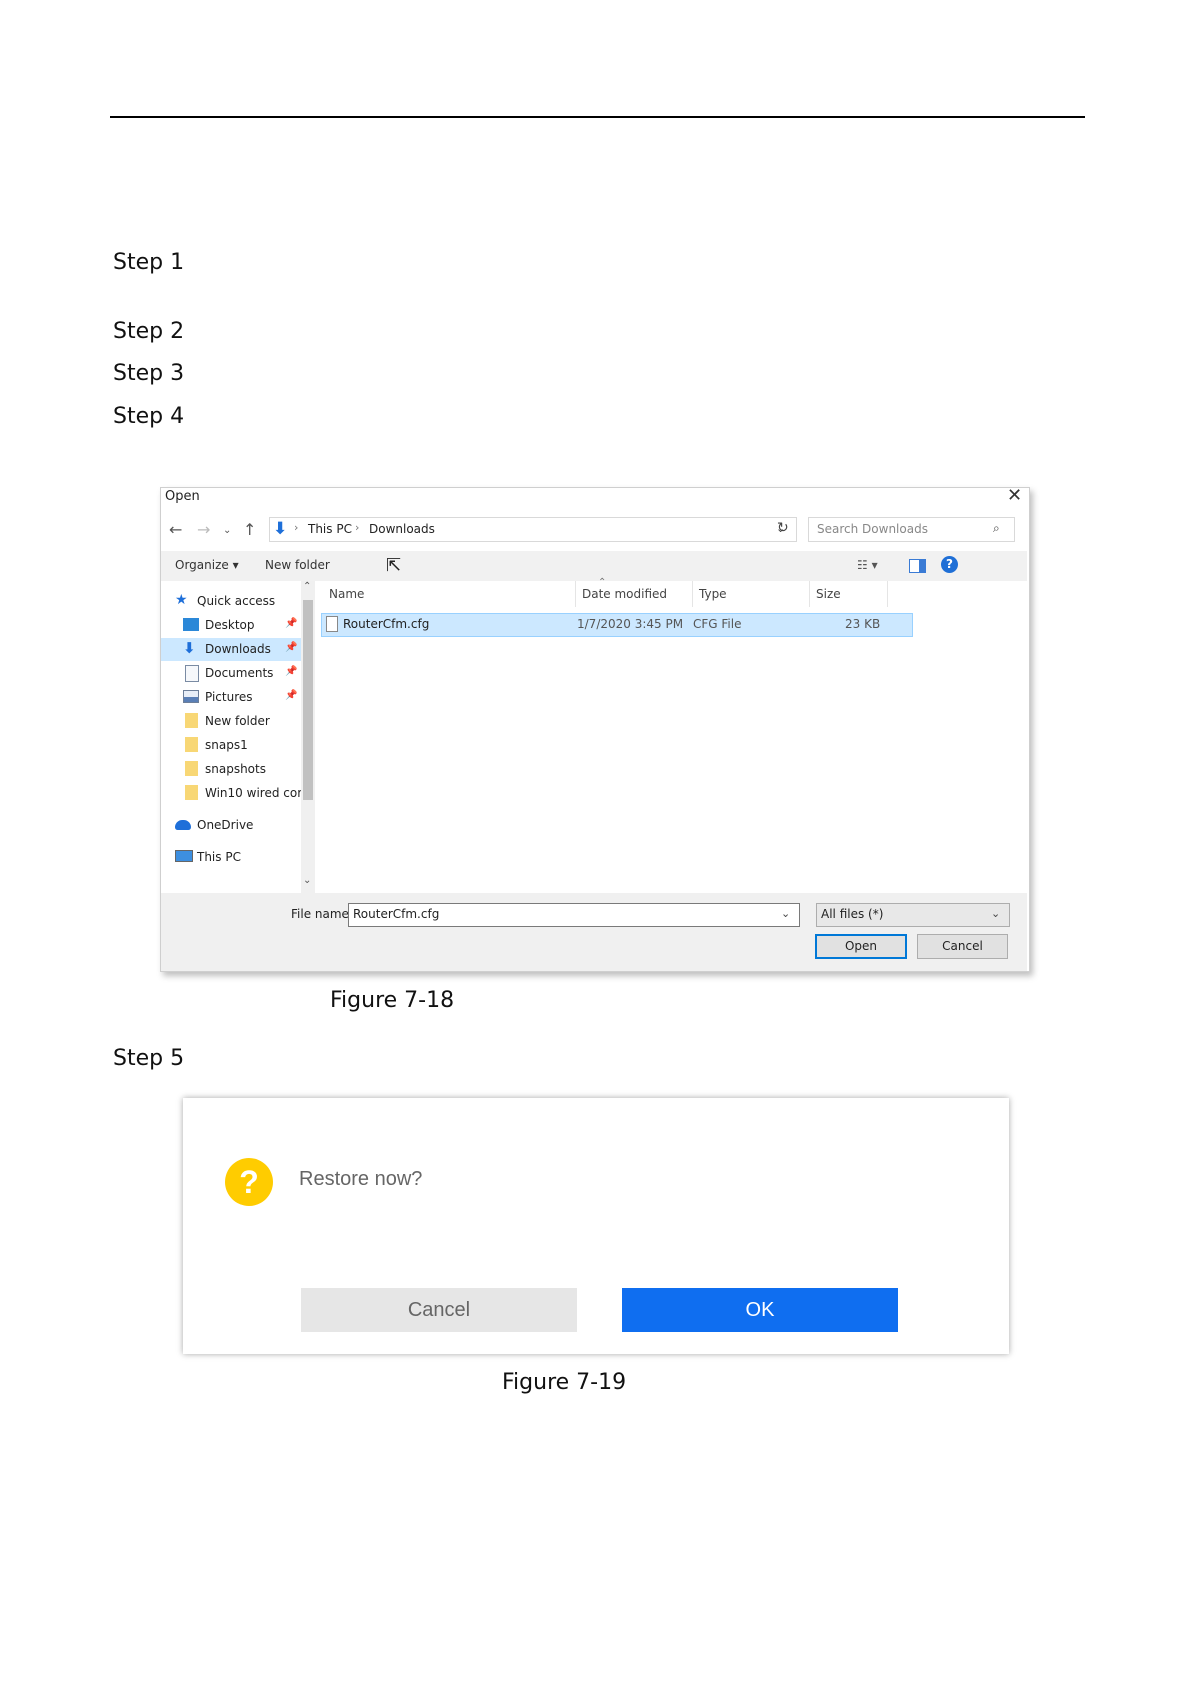 This screenshot has height=1684, width=1191. Describe the element at coordinates (183, 825) in the screenshot. I see `cloud-icon` at that location.